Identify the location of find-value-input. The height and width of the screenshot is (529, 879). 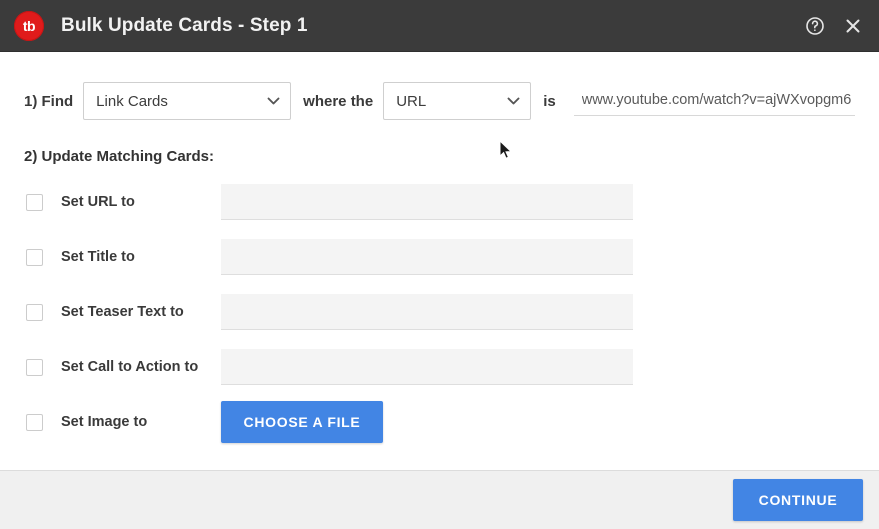
(714, 101).